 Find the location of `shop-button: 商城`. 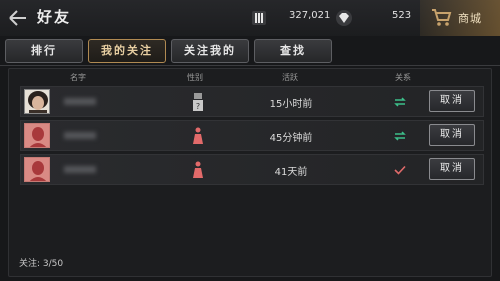

shop-button: 商城 is located at coordinates (460, 18).